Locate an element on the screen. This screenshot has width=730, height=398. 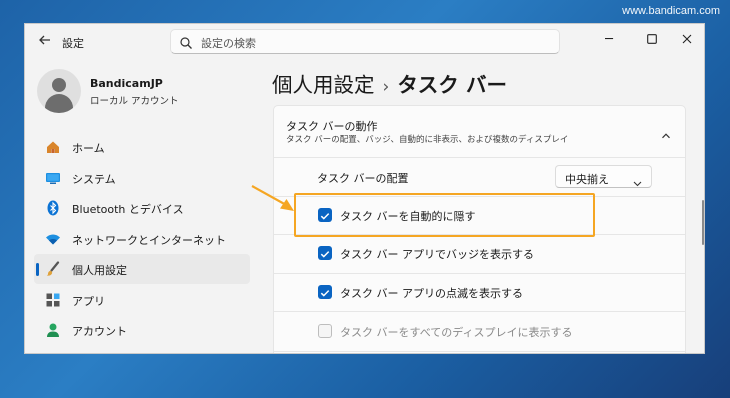
sidebar-item-label: Bluetooth とデバイス is located at coordinates (128, 209).